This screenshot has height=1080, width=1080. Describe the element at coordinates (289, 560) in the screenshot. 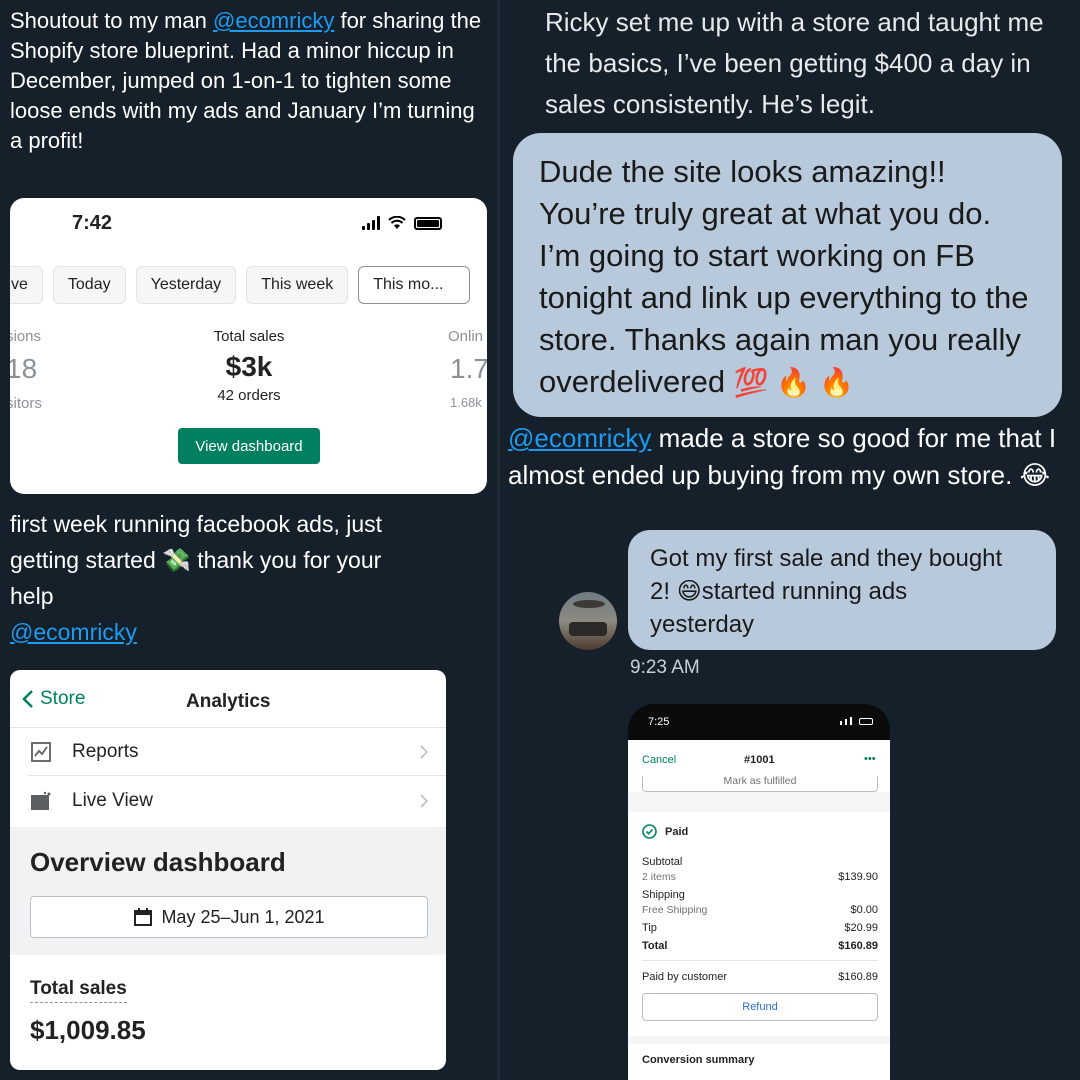

I see `tweet-text: thank you for your` at that location.